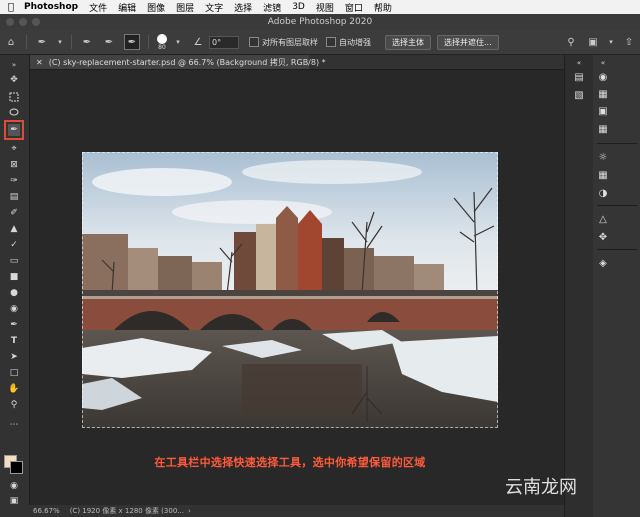 This screenshot has width=640, height=517. What do you see at coordinates (14, 80) in the screenshot?
I see `move-tool-icon: ✥` at bounding box center [14, 80].